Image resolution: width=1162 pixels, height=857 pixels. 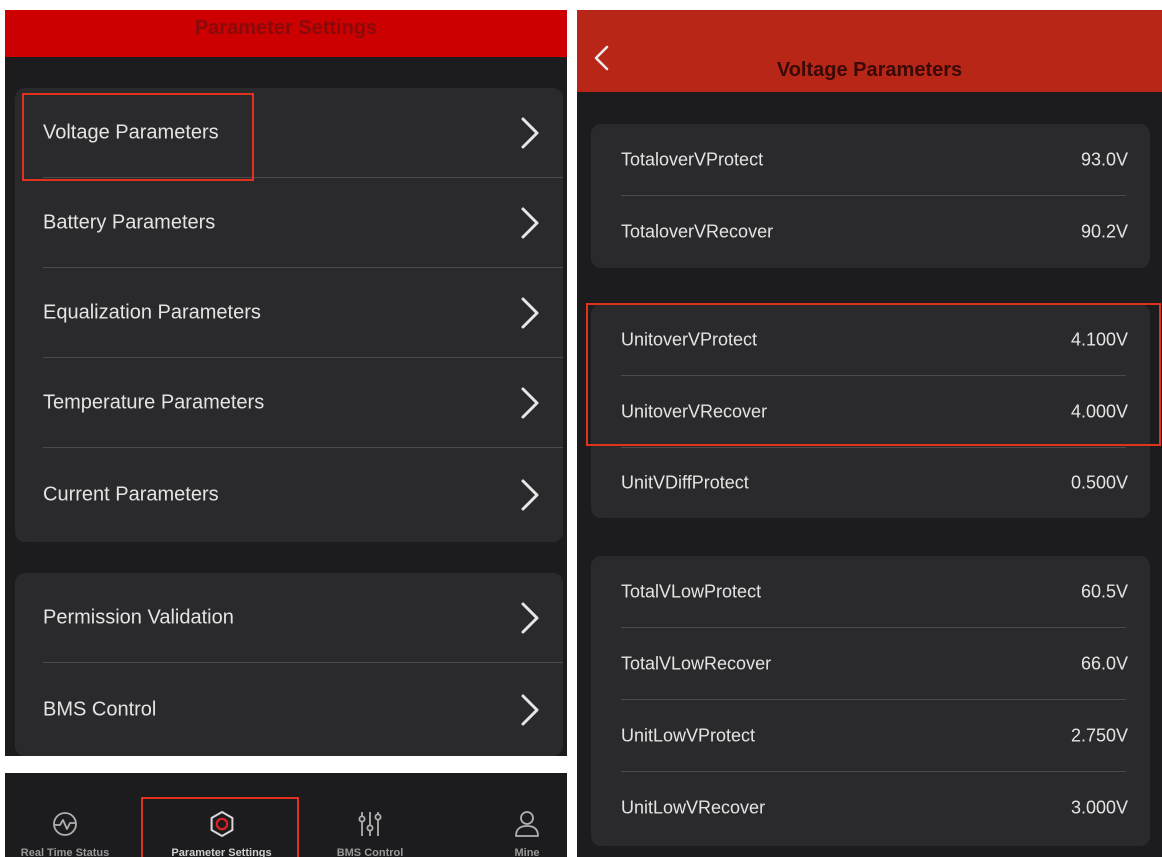 I want to click on menu-item-equalization-parameters: Equalization Parameters, so click(x=289, y=313).